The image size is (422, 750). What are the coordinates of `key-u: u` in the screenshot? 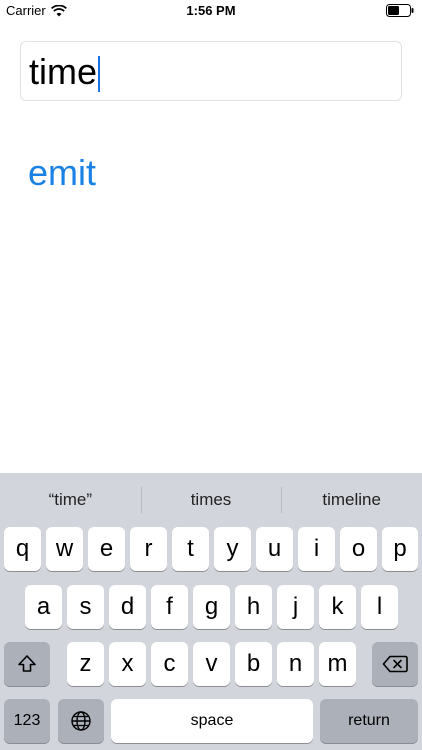 It's located at (274, 549).